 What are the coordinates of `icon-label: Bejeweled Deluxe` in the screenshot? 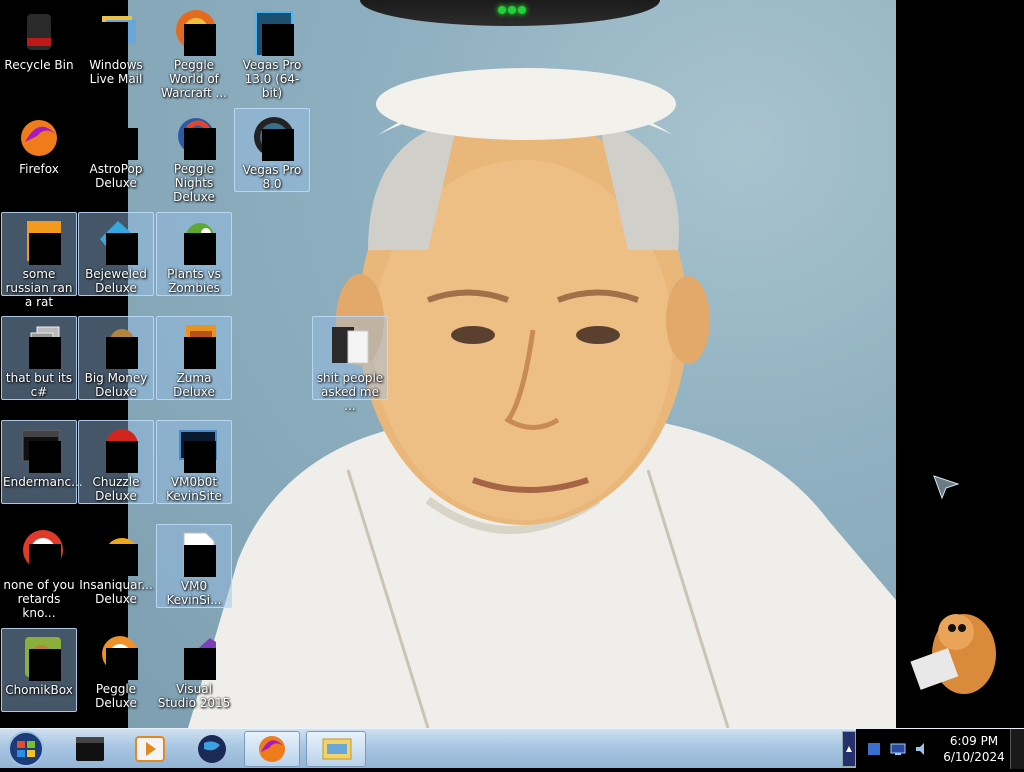 It's located at (116, 281).